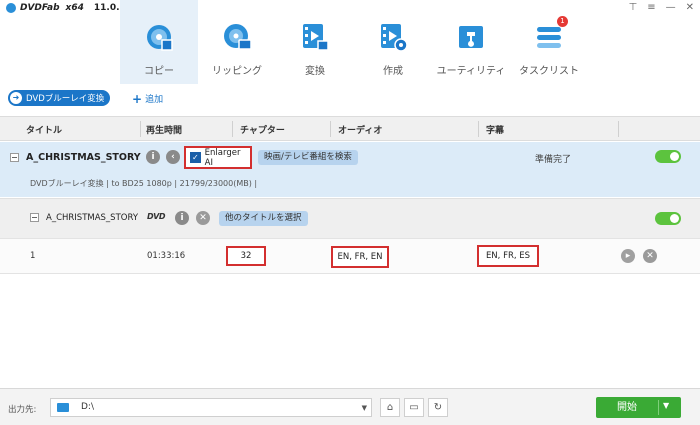  I want to click on minimize-icon: —, so click(671, 7).